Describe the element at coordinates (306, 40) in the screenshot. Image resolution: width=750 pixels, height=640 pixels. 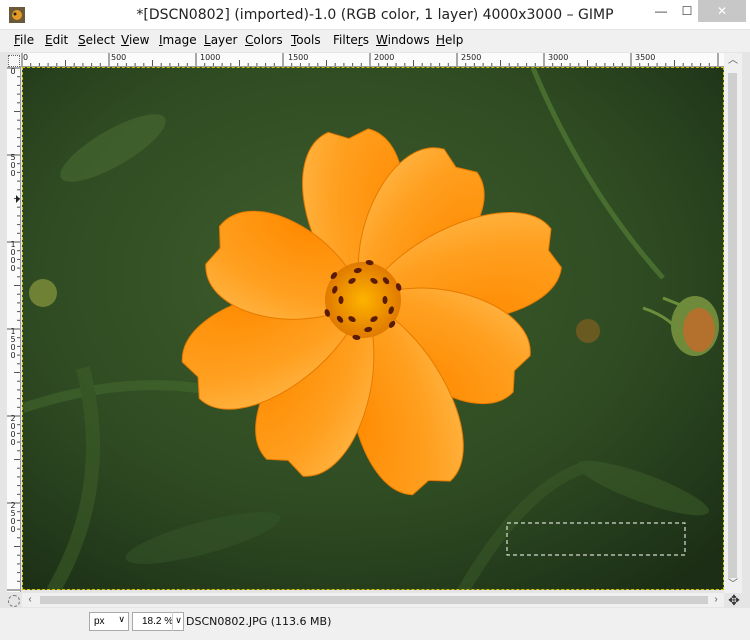
I see `menu-tools: Tools` at that location.